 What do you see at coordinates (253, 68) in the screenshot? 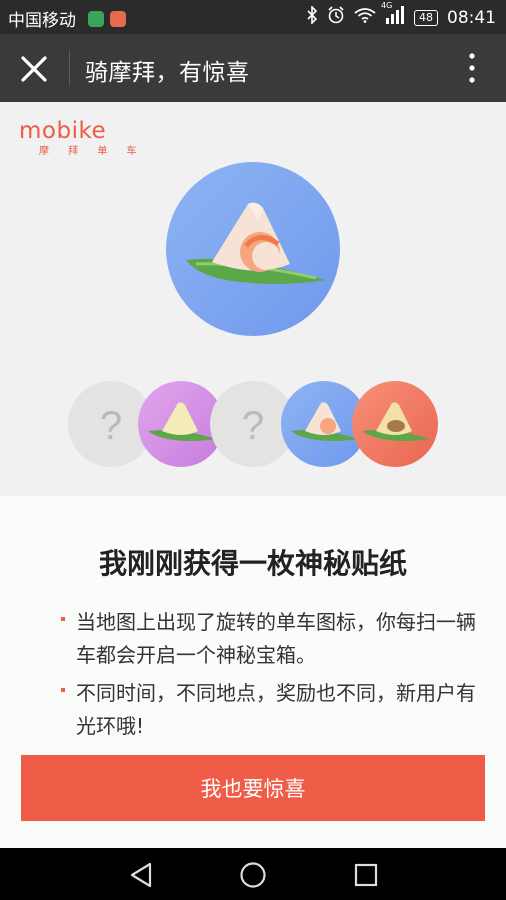
I see `title-bar: 骑摩拜，有惊喜` at bounding box center [253, 68].